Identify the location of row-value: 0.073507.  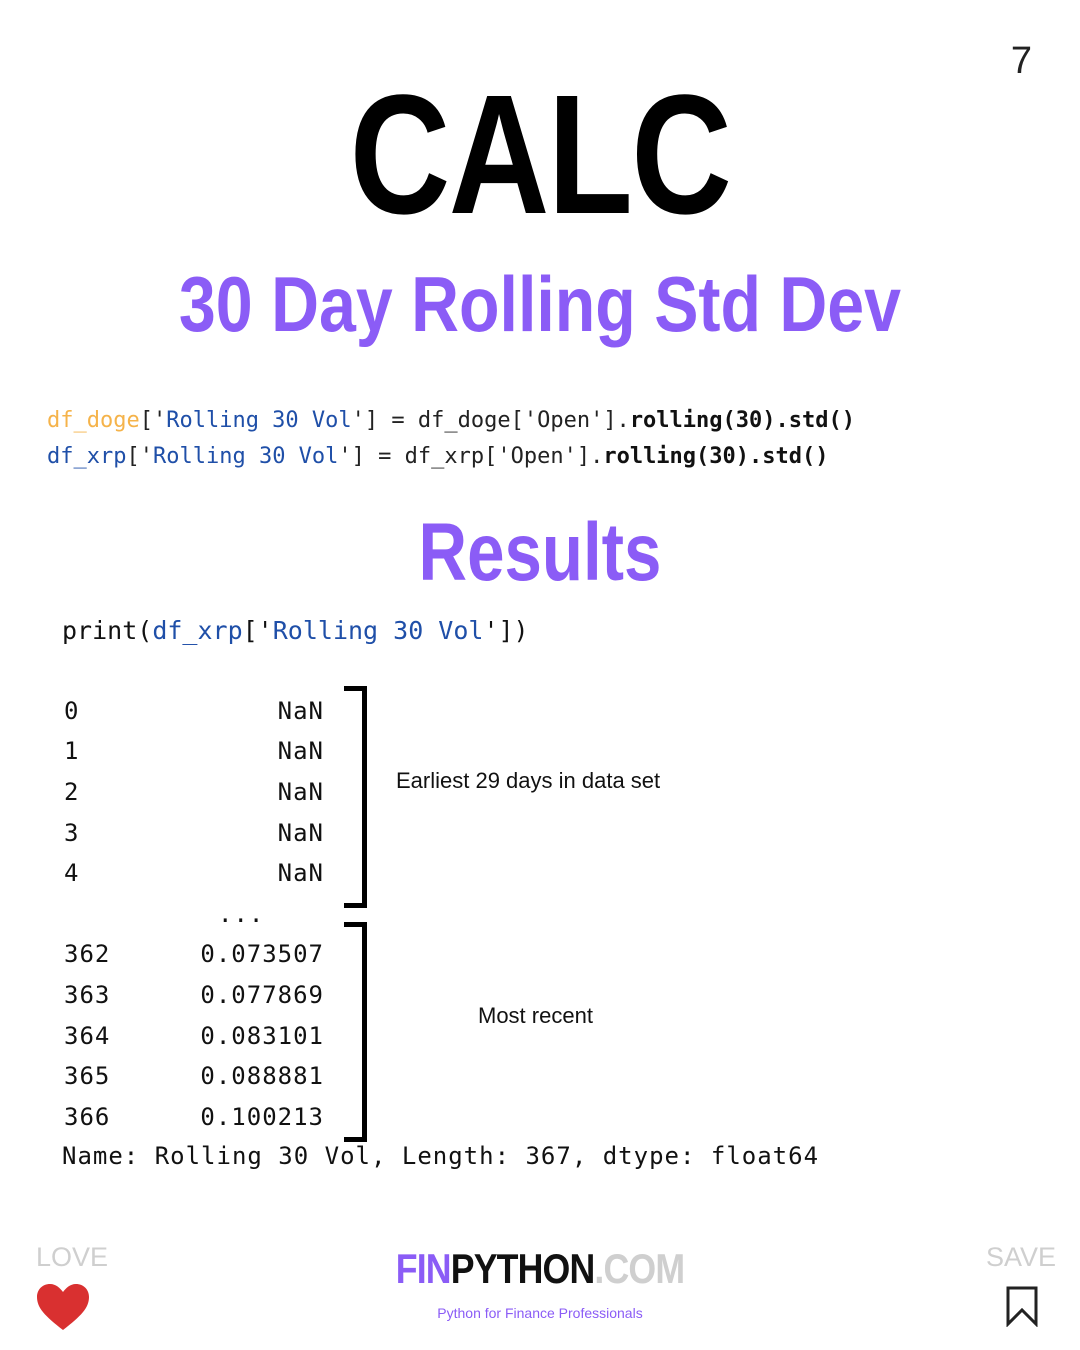
(262, 954).